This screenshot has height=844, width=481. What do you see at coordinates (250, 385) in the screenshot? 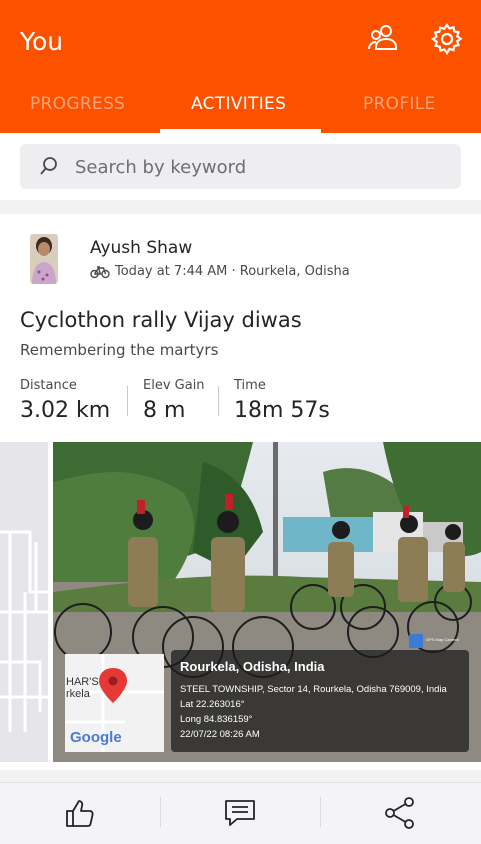
I see `stat-time-label: Time` at bounding box center [250, 385].